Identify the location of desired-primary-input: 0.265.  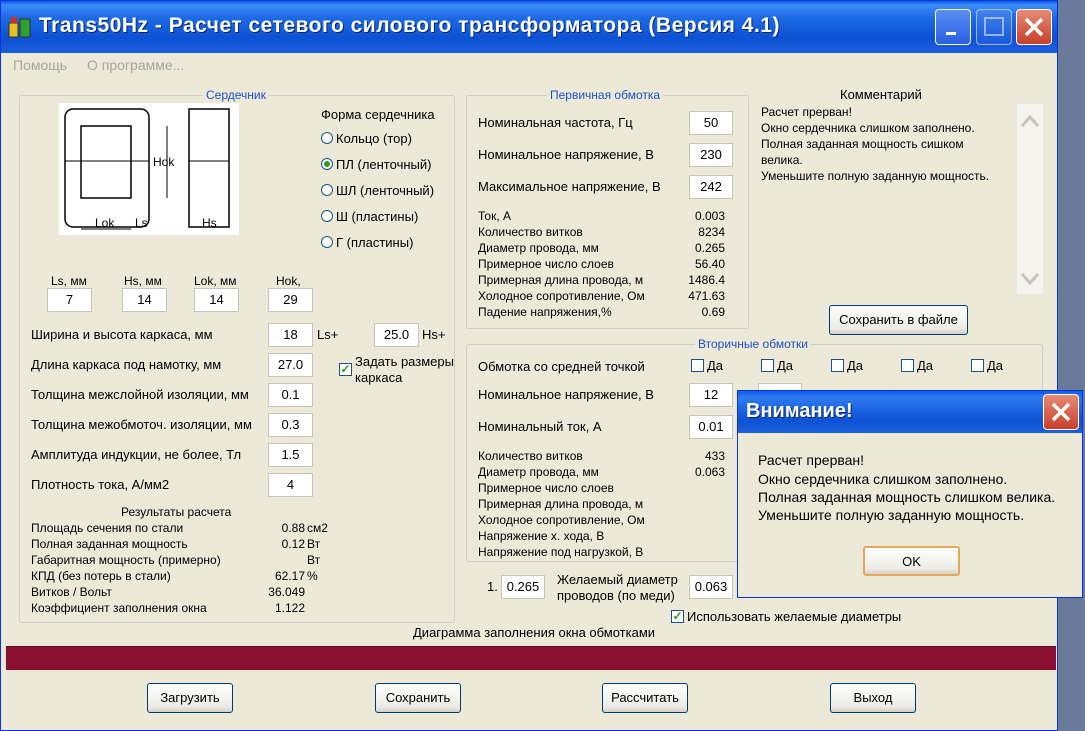
(523, 587).